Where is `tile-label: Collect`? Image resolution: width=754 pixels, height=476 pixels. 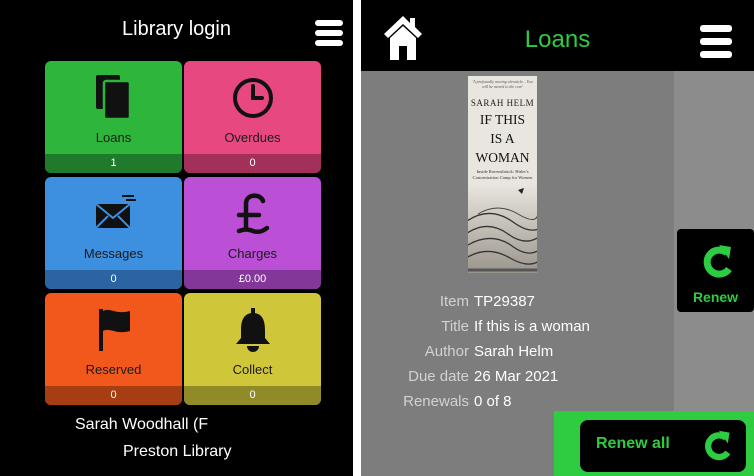 tile-label: Collect is located at coordinates (252, 369).